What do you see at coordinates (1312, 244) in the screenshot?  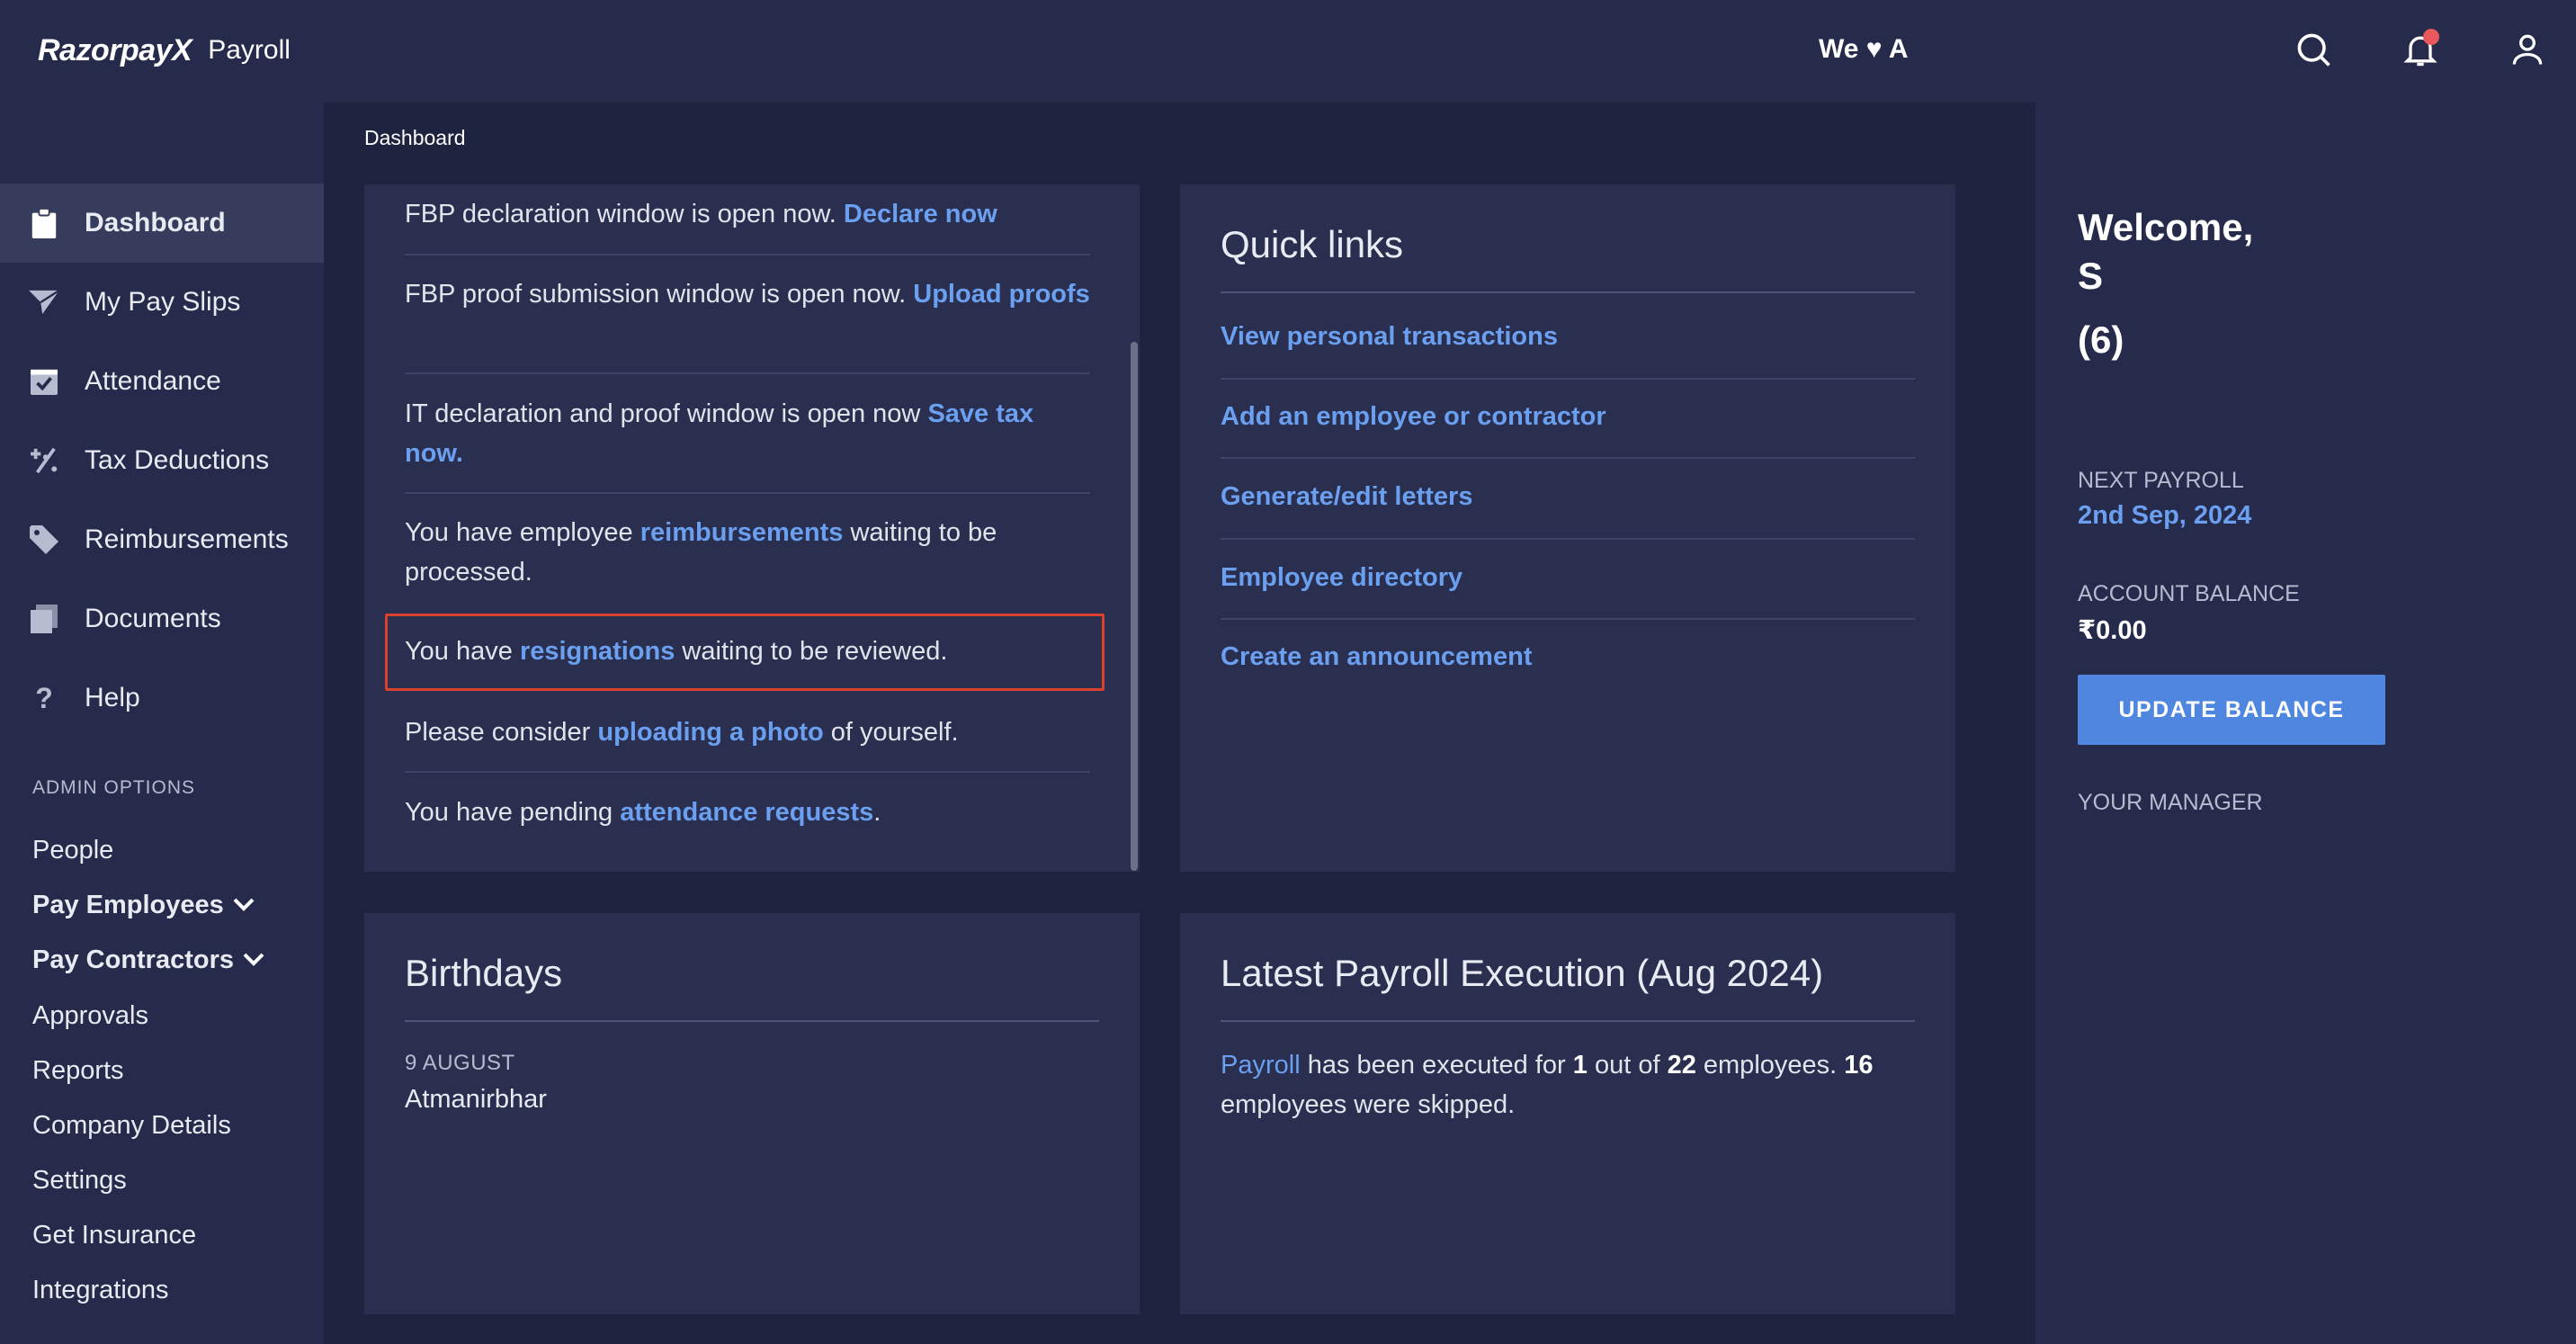 I see `quick-links-title: Quick links` at bounding box center [1312, 244].